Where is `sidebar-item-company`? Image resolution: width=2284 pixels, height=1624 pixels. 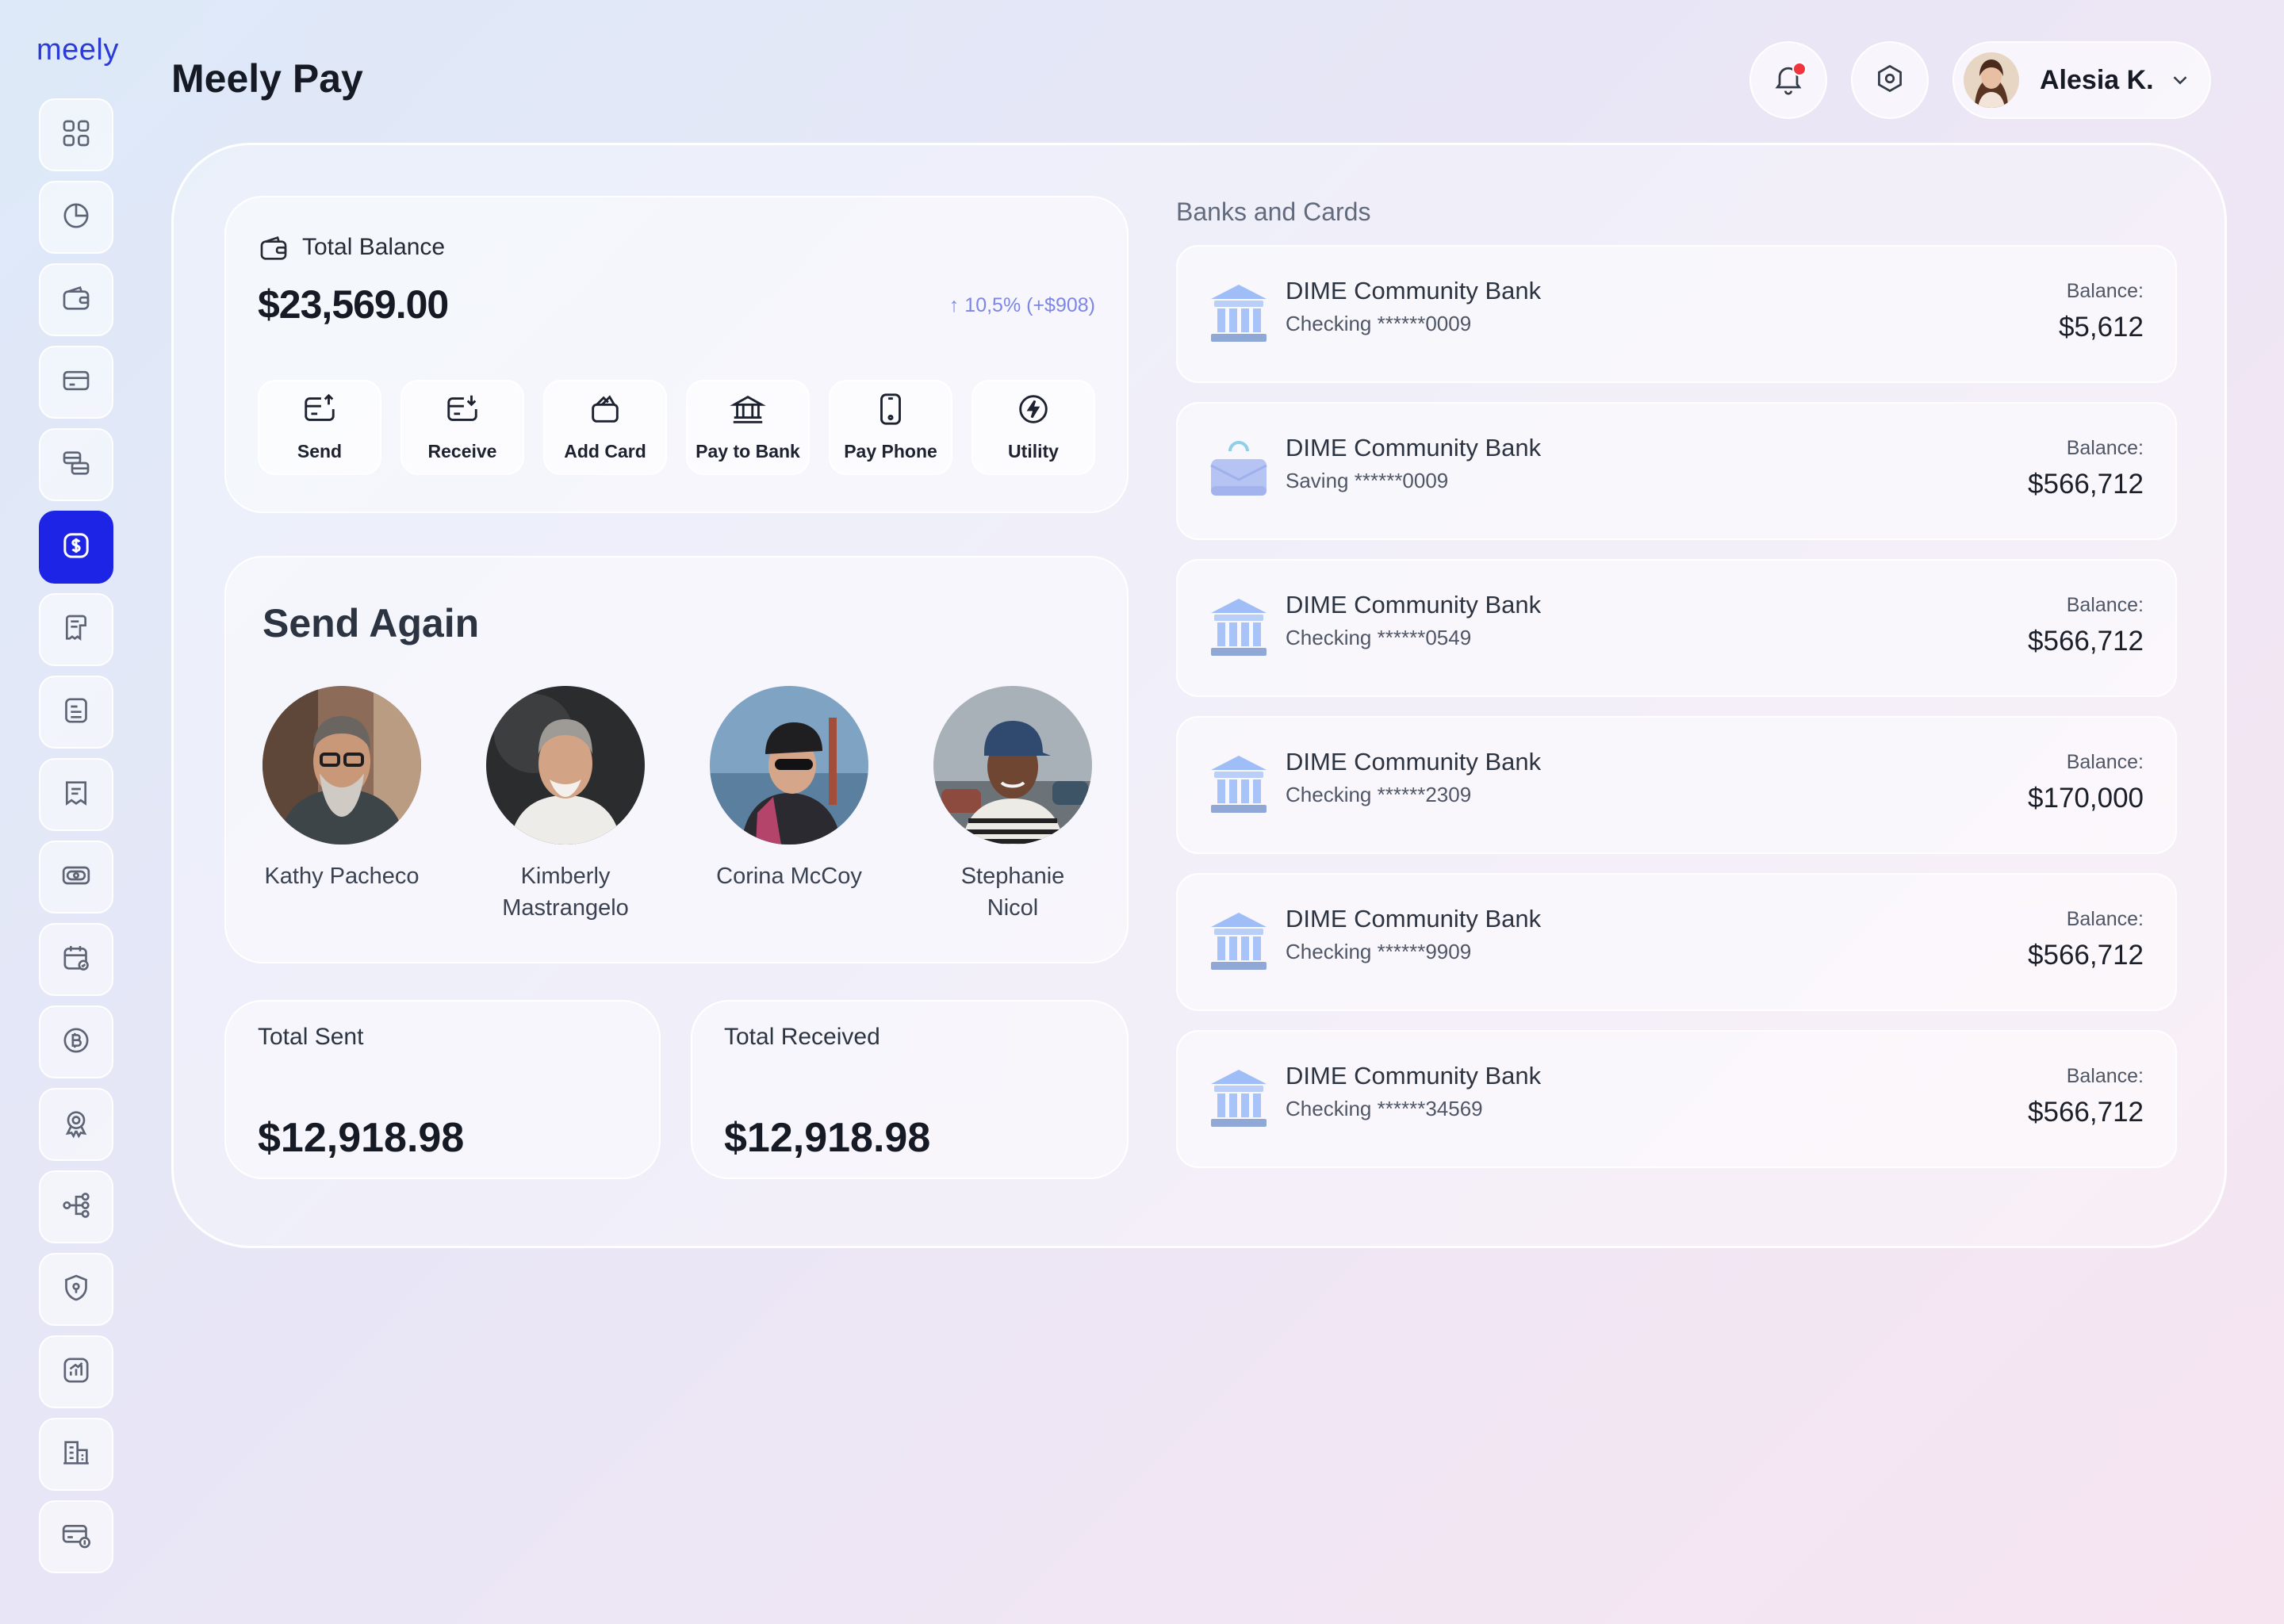 sidebar-item-company is located at coordinates (76, 1454).